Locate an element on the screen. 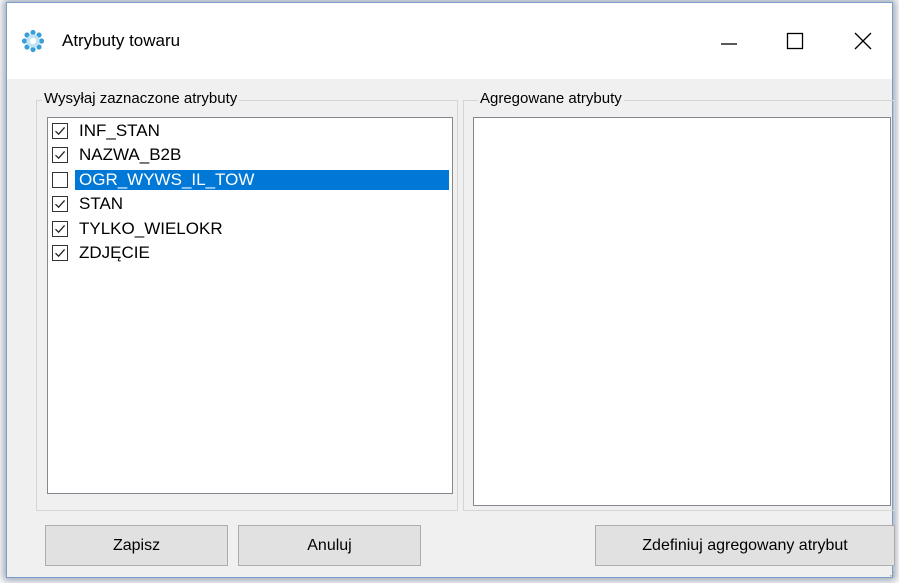 The width and height of the screenshot is (899, 583). list-item-label: TYLKO_WIELOKR is located at coordinates (151, 228).